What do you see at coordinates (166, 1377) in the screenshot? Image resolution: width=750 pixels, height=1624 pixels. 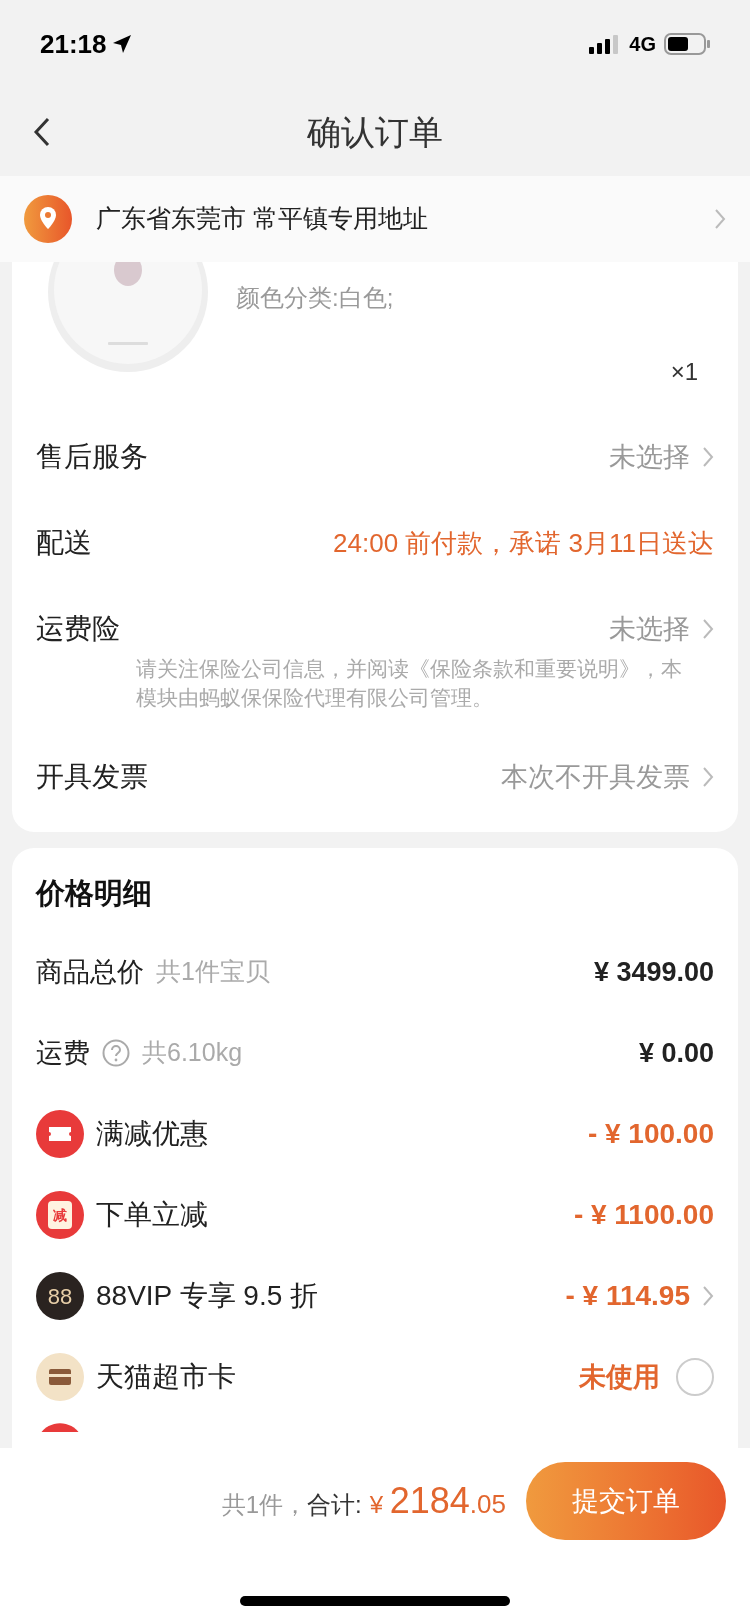 I see `discount-label: 天猫超市卡` at bounding box center [166, 1377].